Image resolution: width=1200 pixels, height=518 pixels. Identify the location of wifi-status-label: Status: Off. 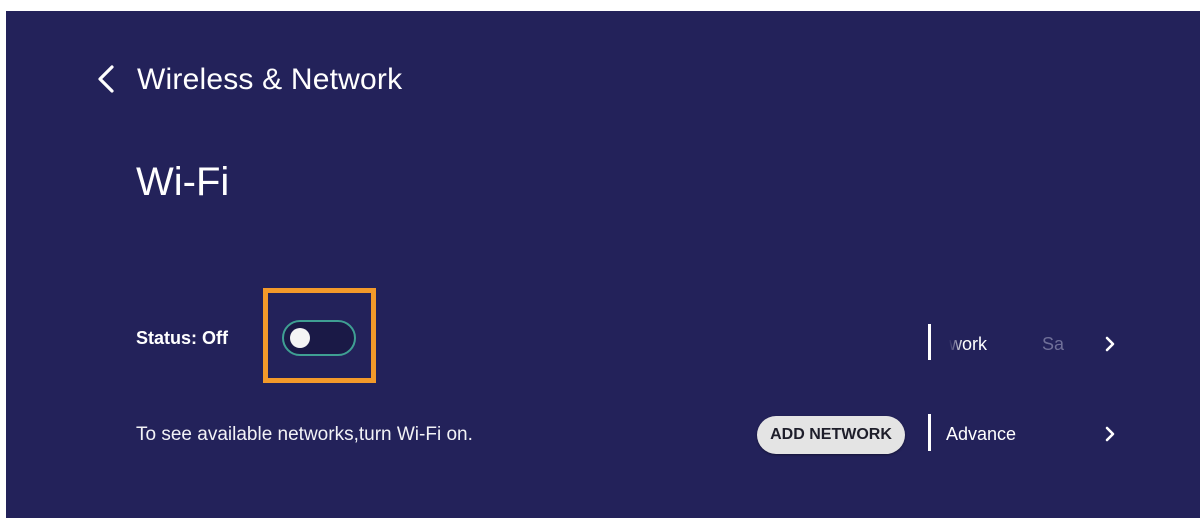
(182, 338).